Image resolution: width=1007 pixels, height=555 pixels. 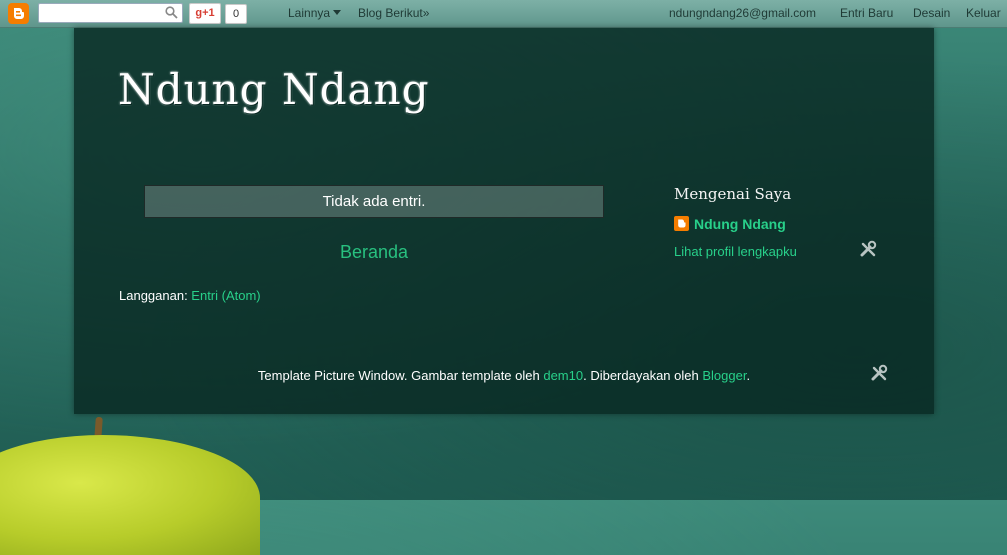 What do you see at coordinates (879, 373) in the screenshot?
I see `edit-footer-icon` at bounding box center [879, 373].